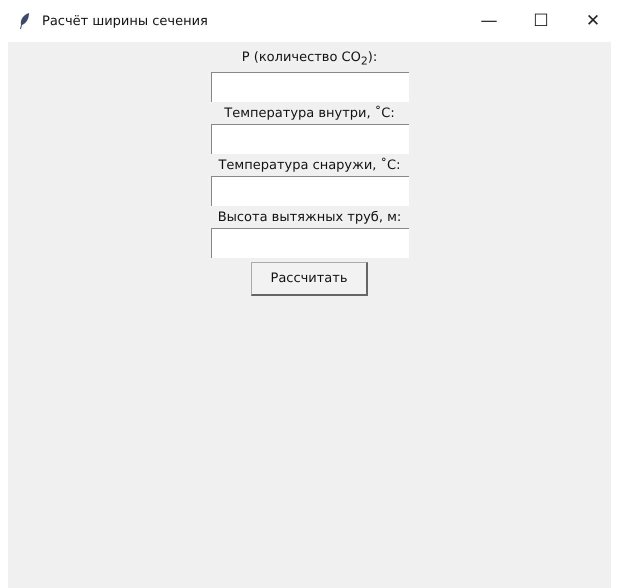  Describe the element at coordinates (24, 21) in the screenshot. I see `feather-icon` at that location.